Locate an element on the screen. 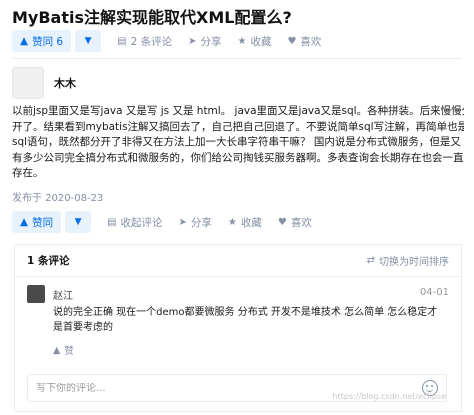  comment-date: 04-01 is located at coordinates (434, 292).